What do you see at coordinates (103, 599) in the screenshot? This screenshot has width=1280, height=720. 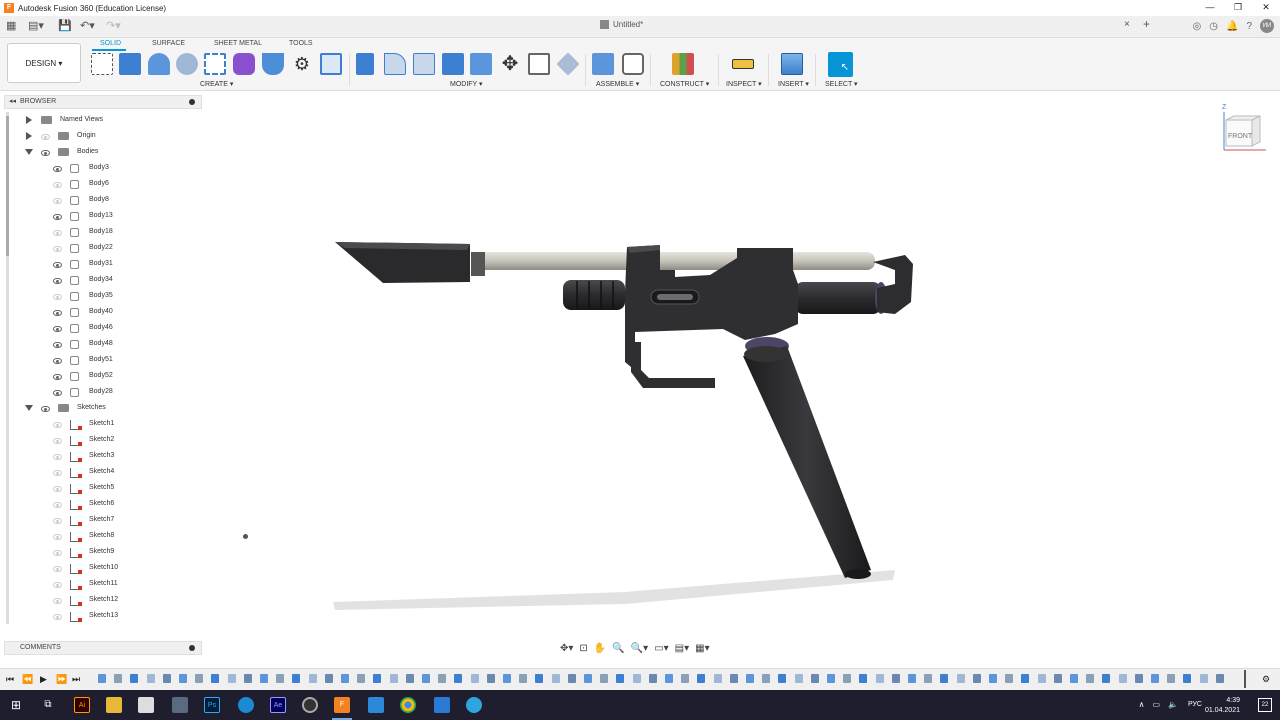 I see `tree-sketch-item: Sketch12` at bounding box center [103, 599].